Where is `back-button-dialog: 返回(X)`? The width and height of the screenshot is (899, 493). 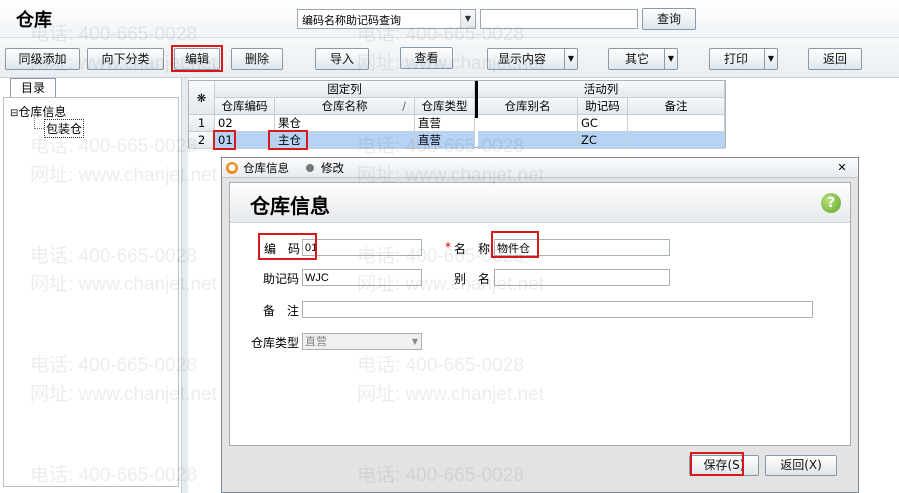 back-button-dialog: 返回(X) is located at coordinates (801, 465).